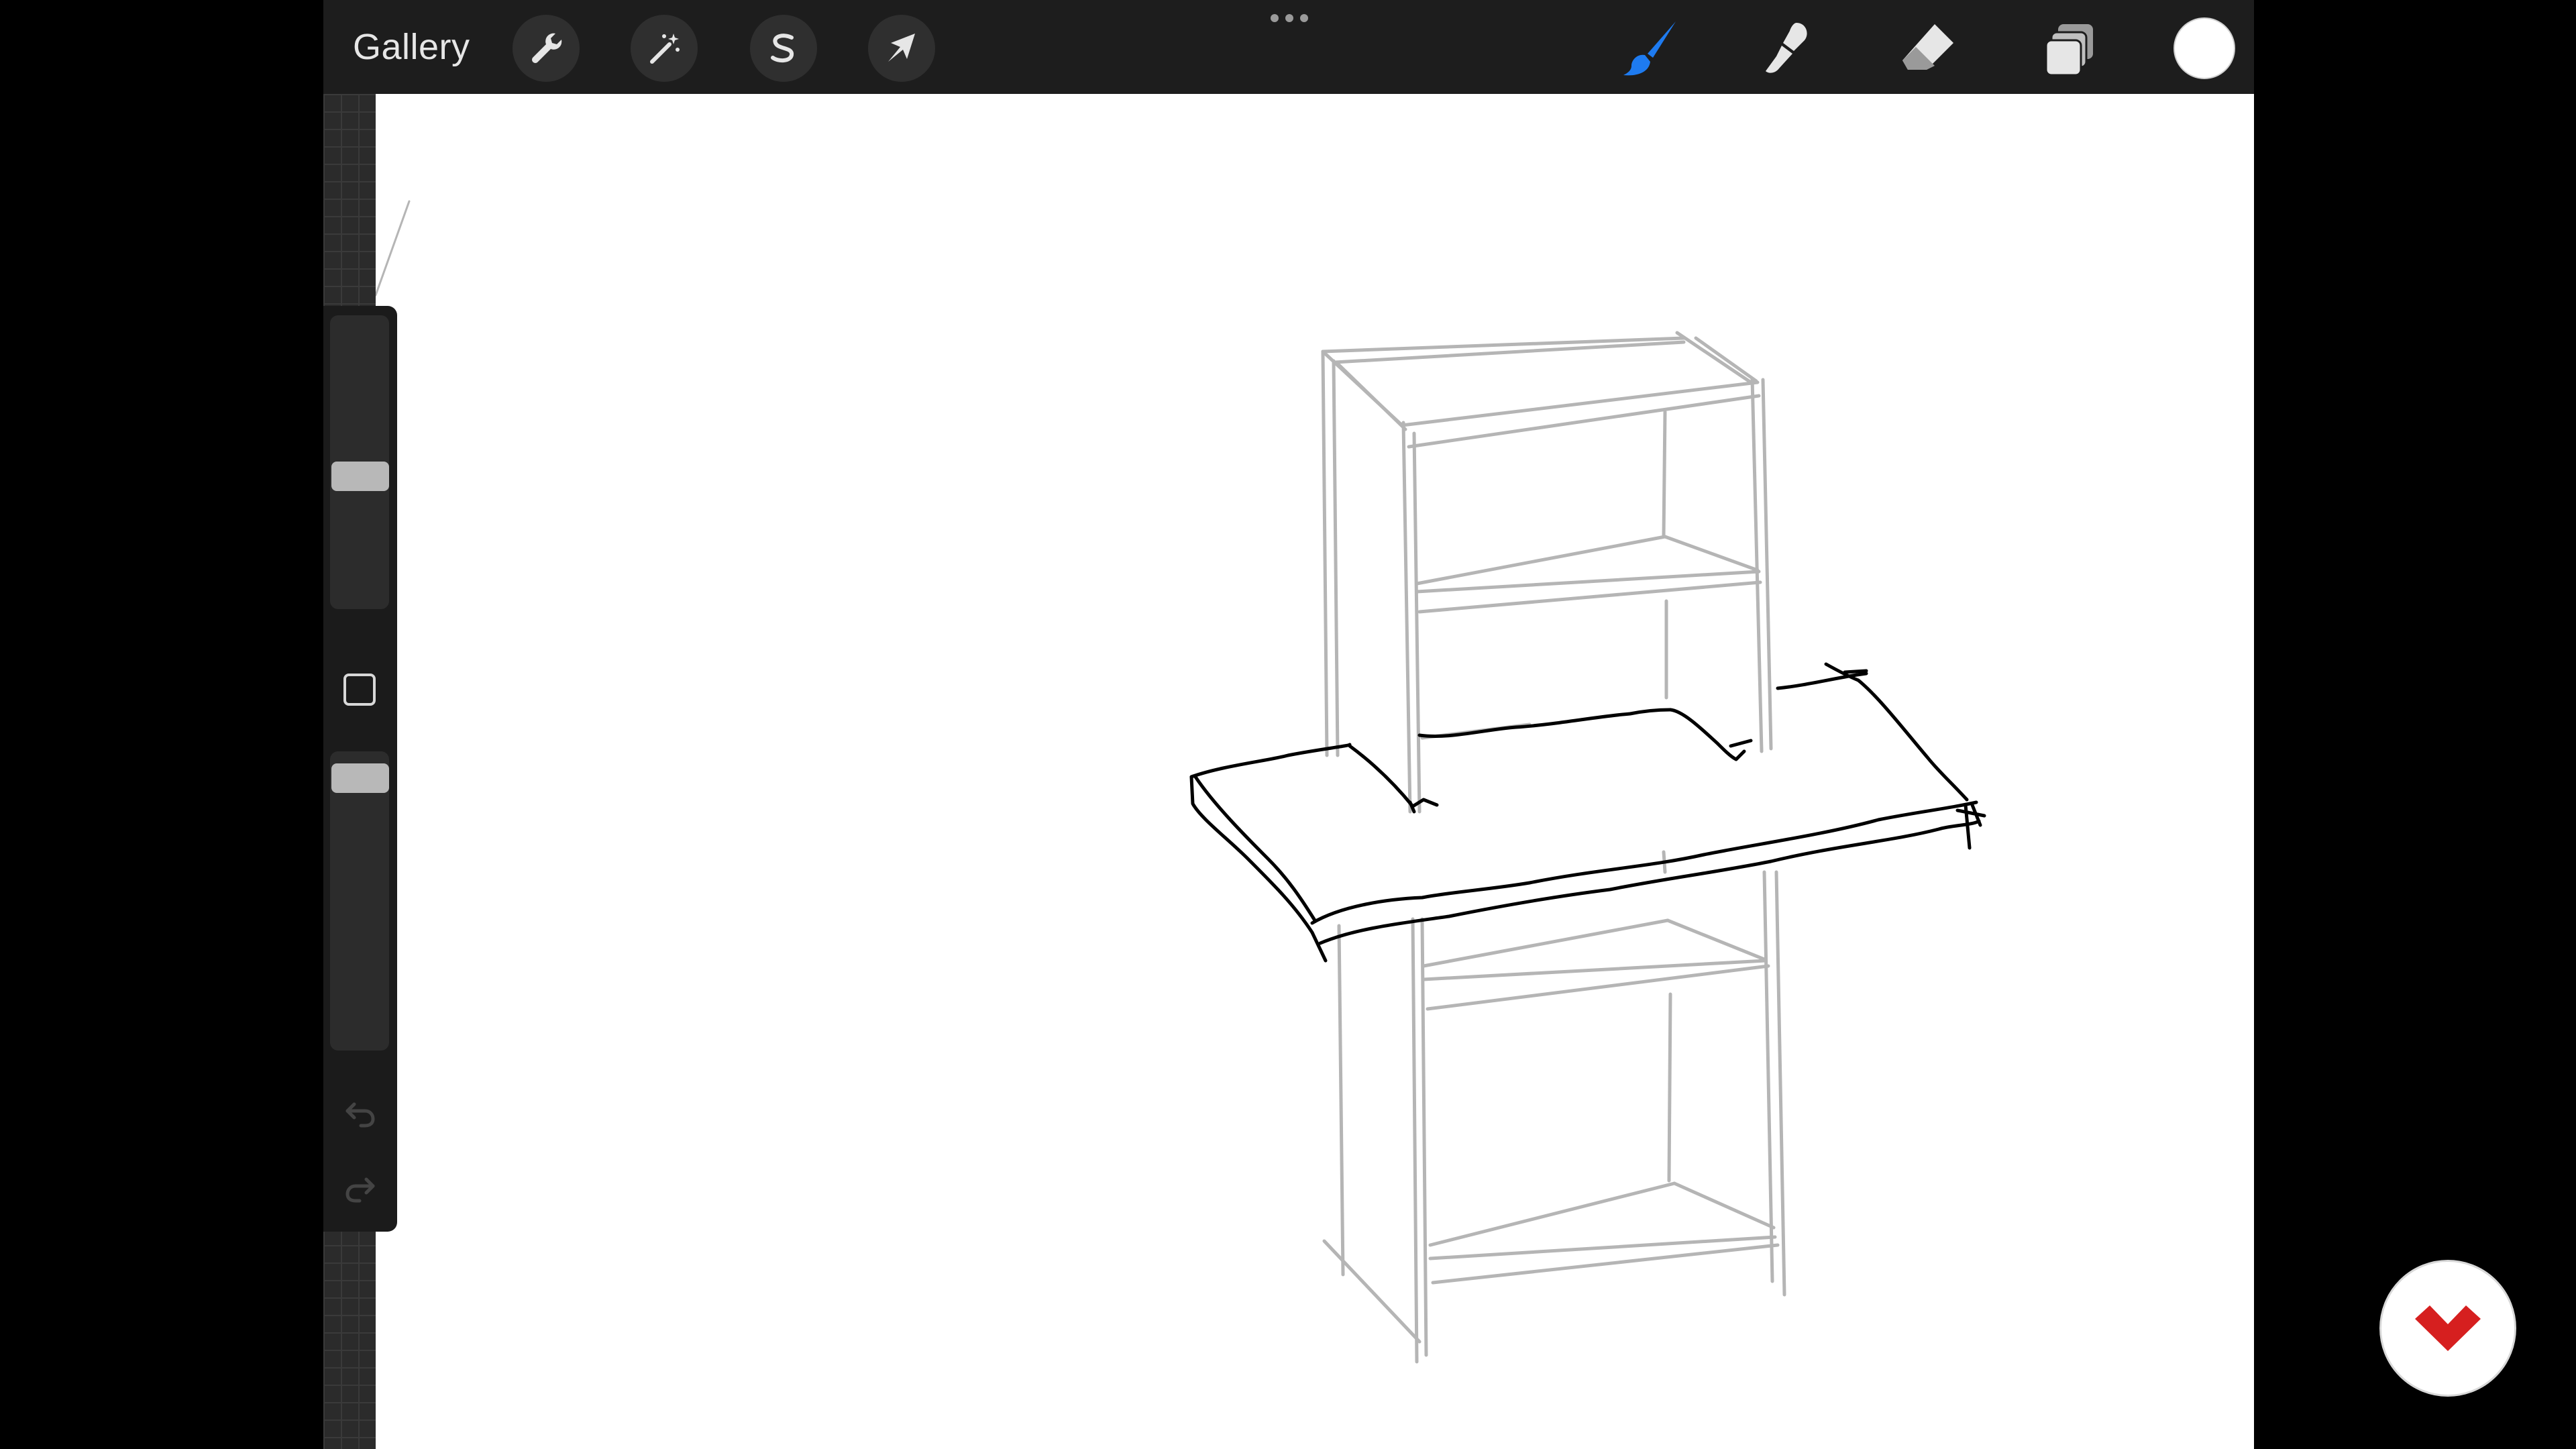 The image size is (2576, 1449). I want to click on smudge-tool-button, so click(1788, 48).